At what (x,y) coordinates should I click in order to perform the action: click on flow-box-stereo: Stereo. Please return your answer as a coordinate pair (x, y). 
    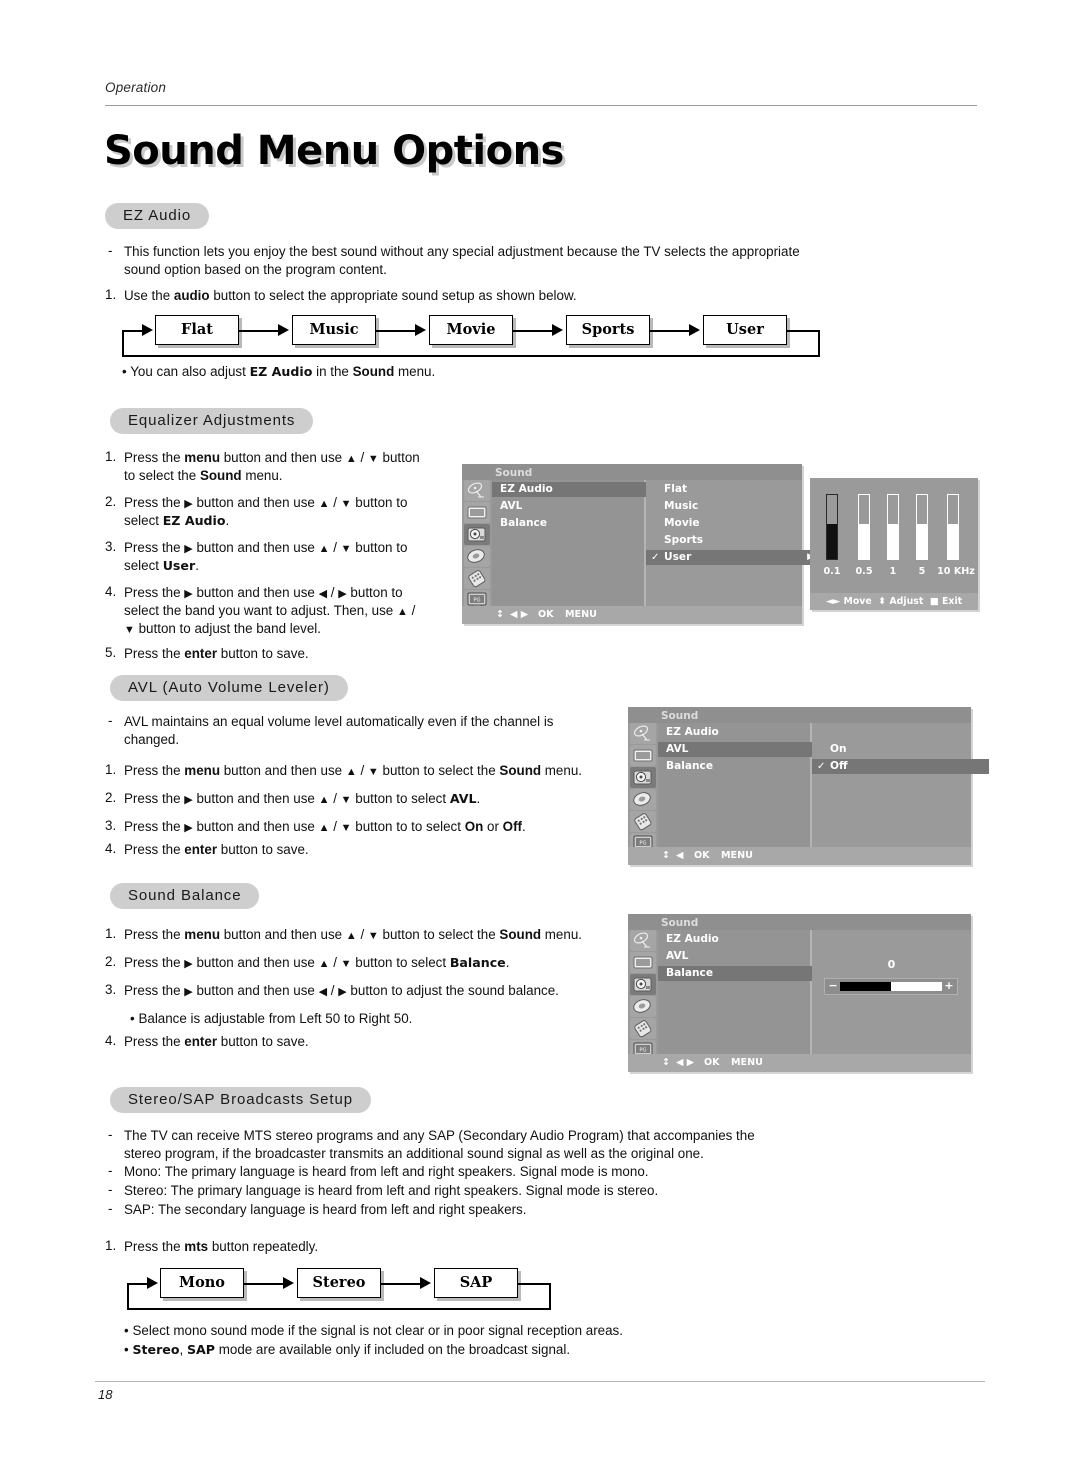
    Looking at the image, I should click on (339, 1283).